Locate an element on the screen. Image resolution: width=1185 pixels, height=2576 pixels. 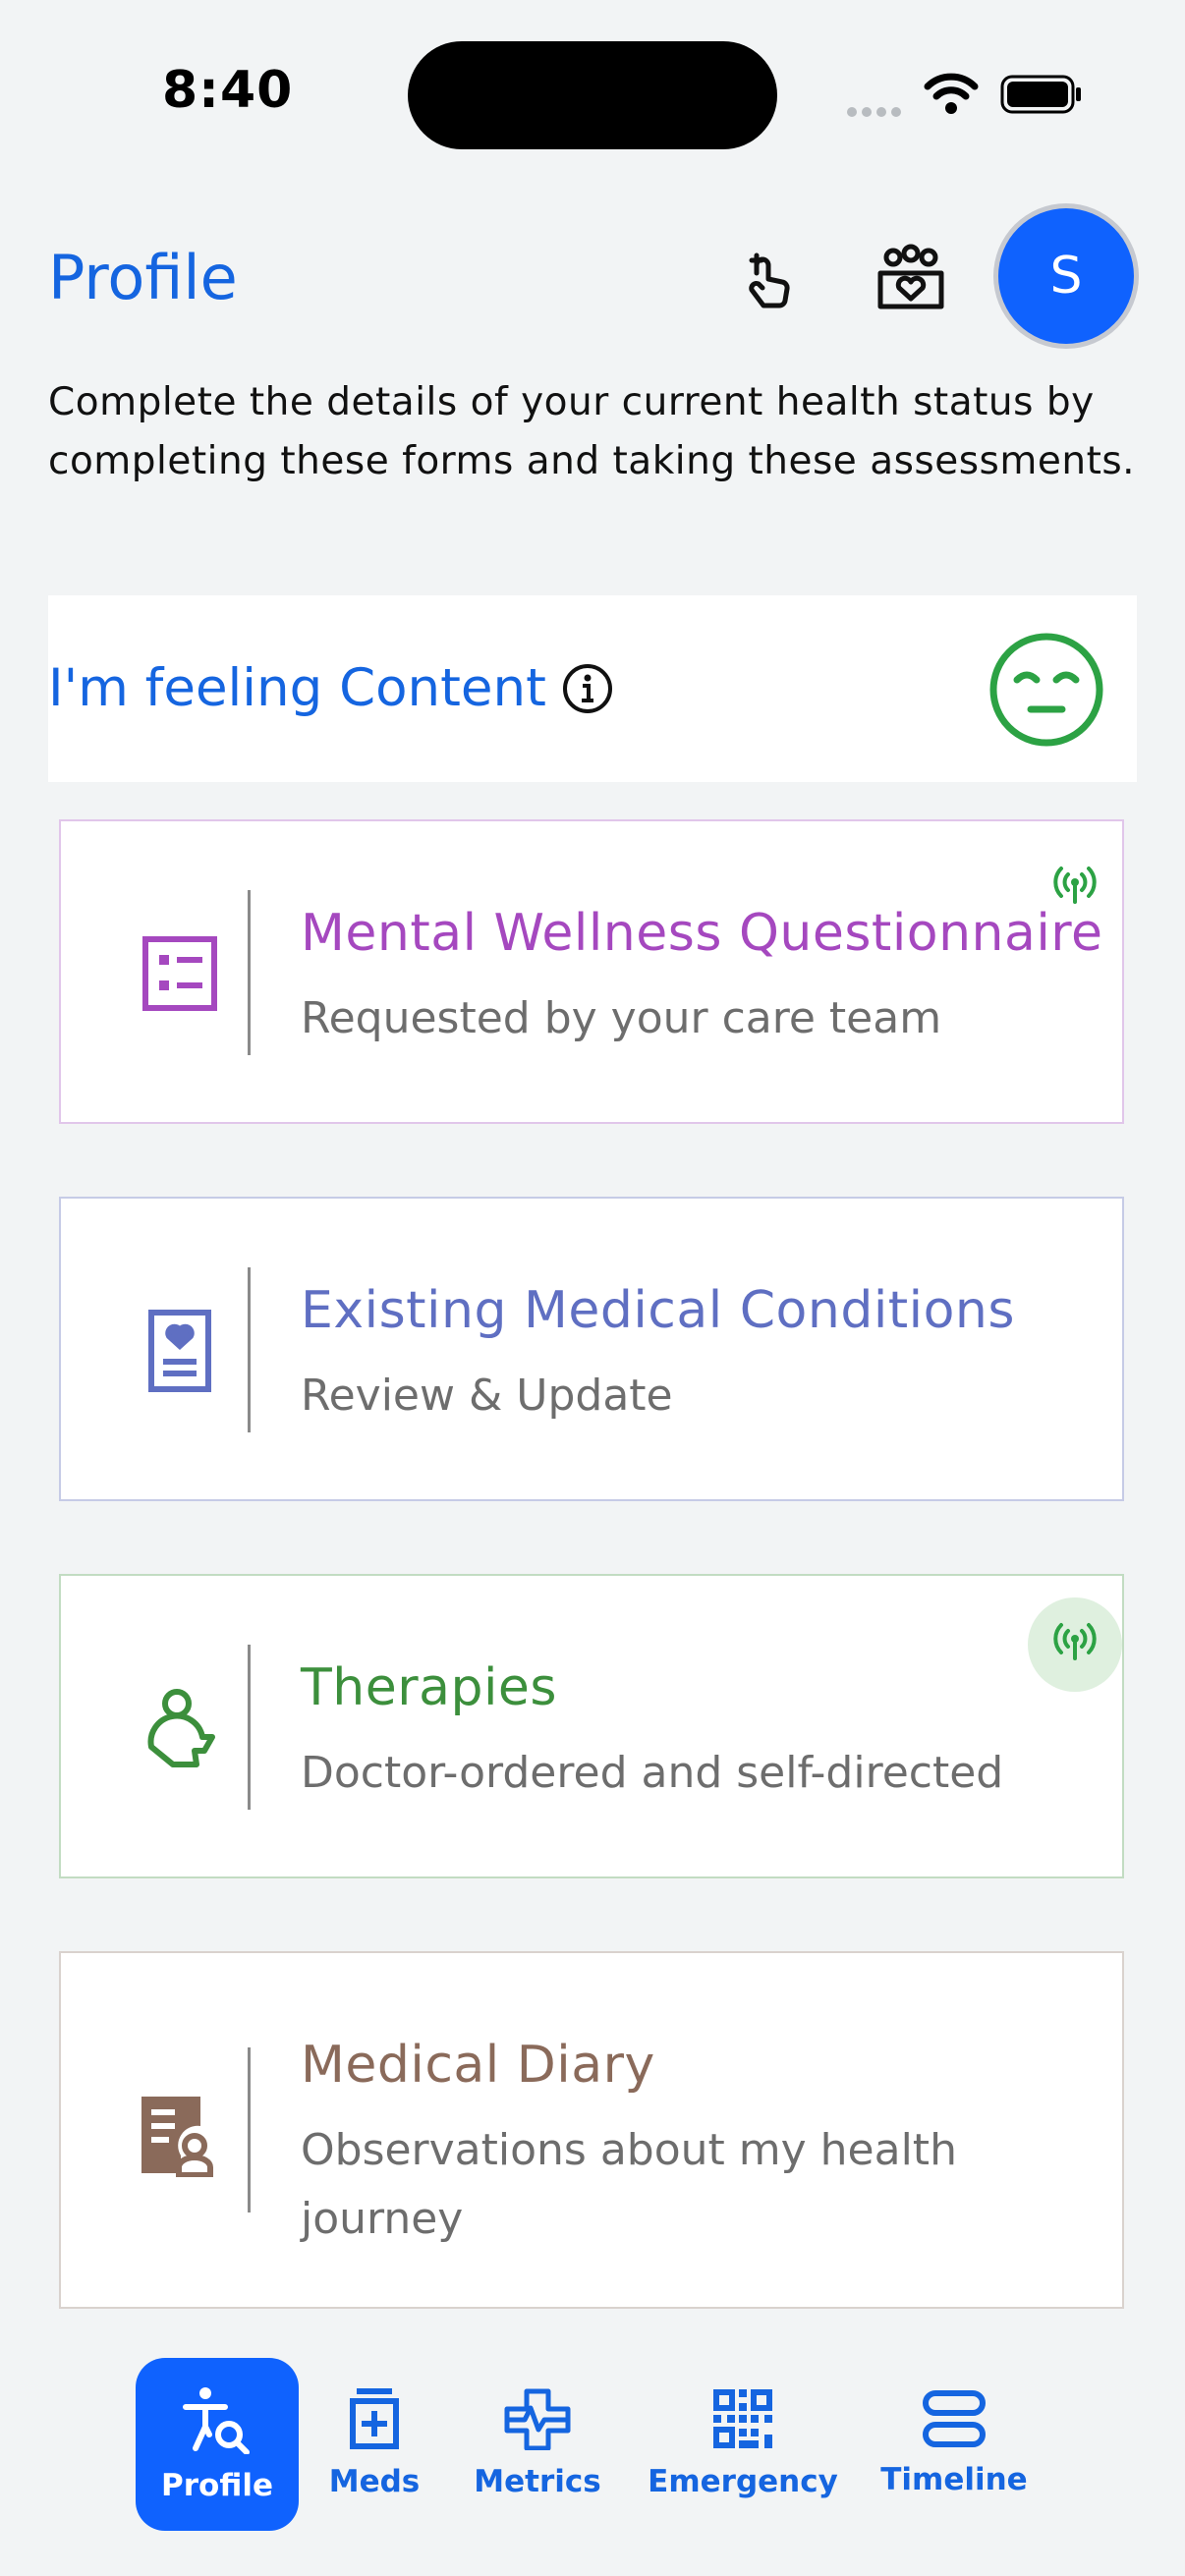
meds-icon is located at coordinates (375, 2420).